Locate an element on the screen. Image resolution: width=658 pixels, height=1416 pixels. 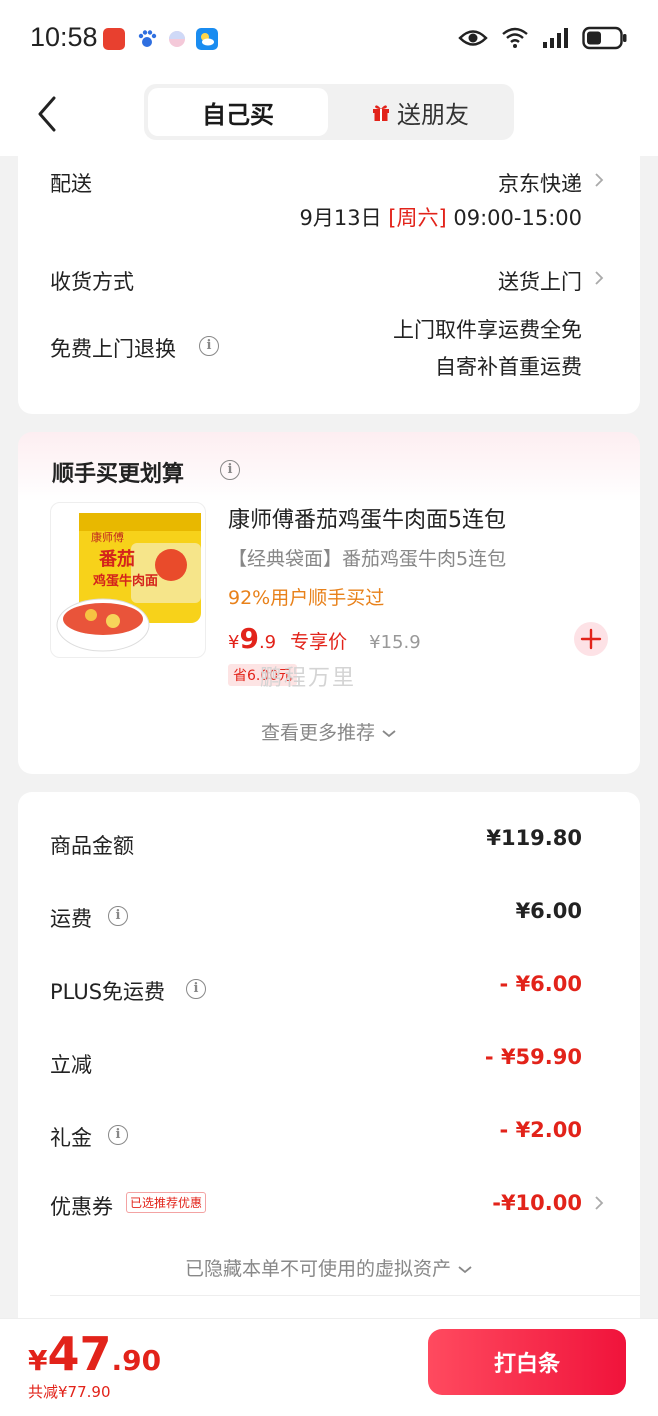
price-tag: 专享价 is located at coordinates (319, 642).